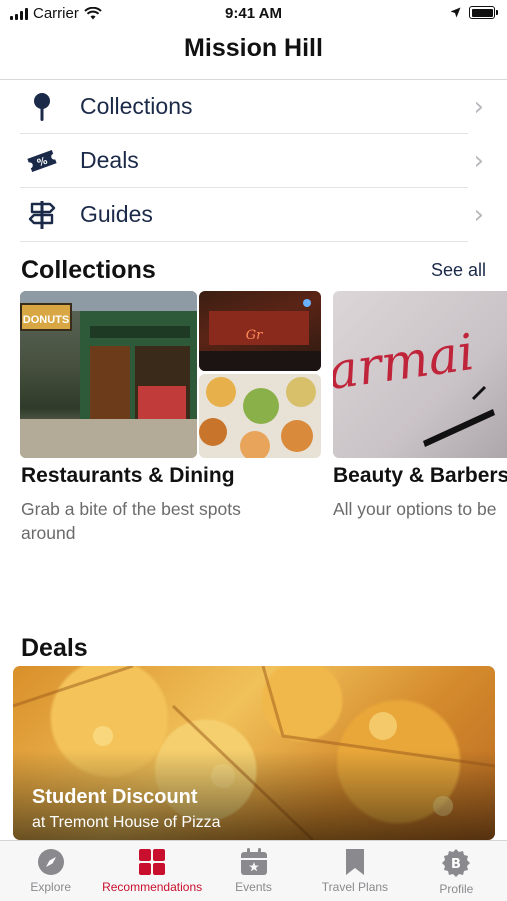  I want to click on tab-label: Travel Plans, so click(355, 887).